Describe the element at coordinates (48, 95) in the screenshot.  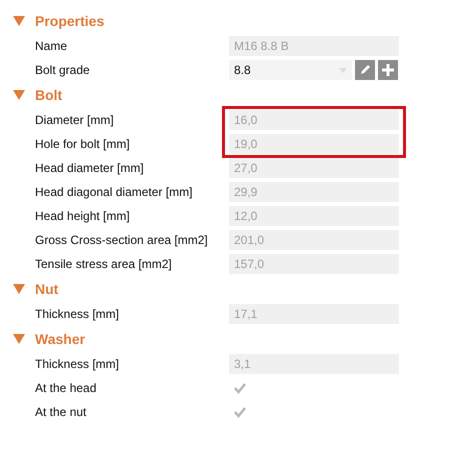
I see `section-title: Bolt` at that location.